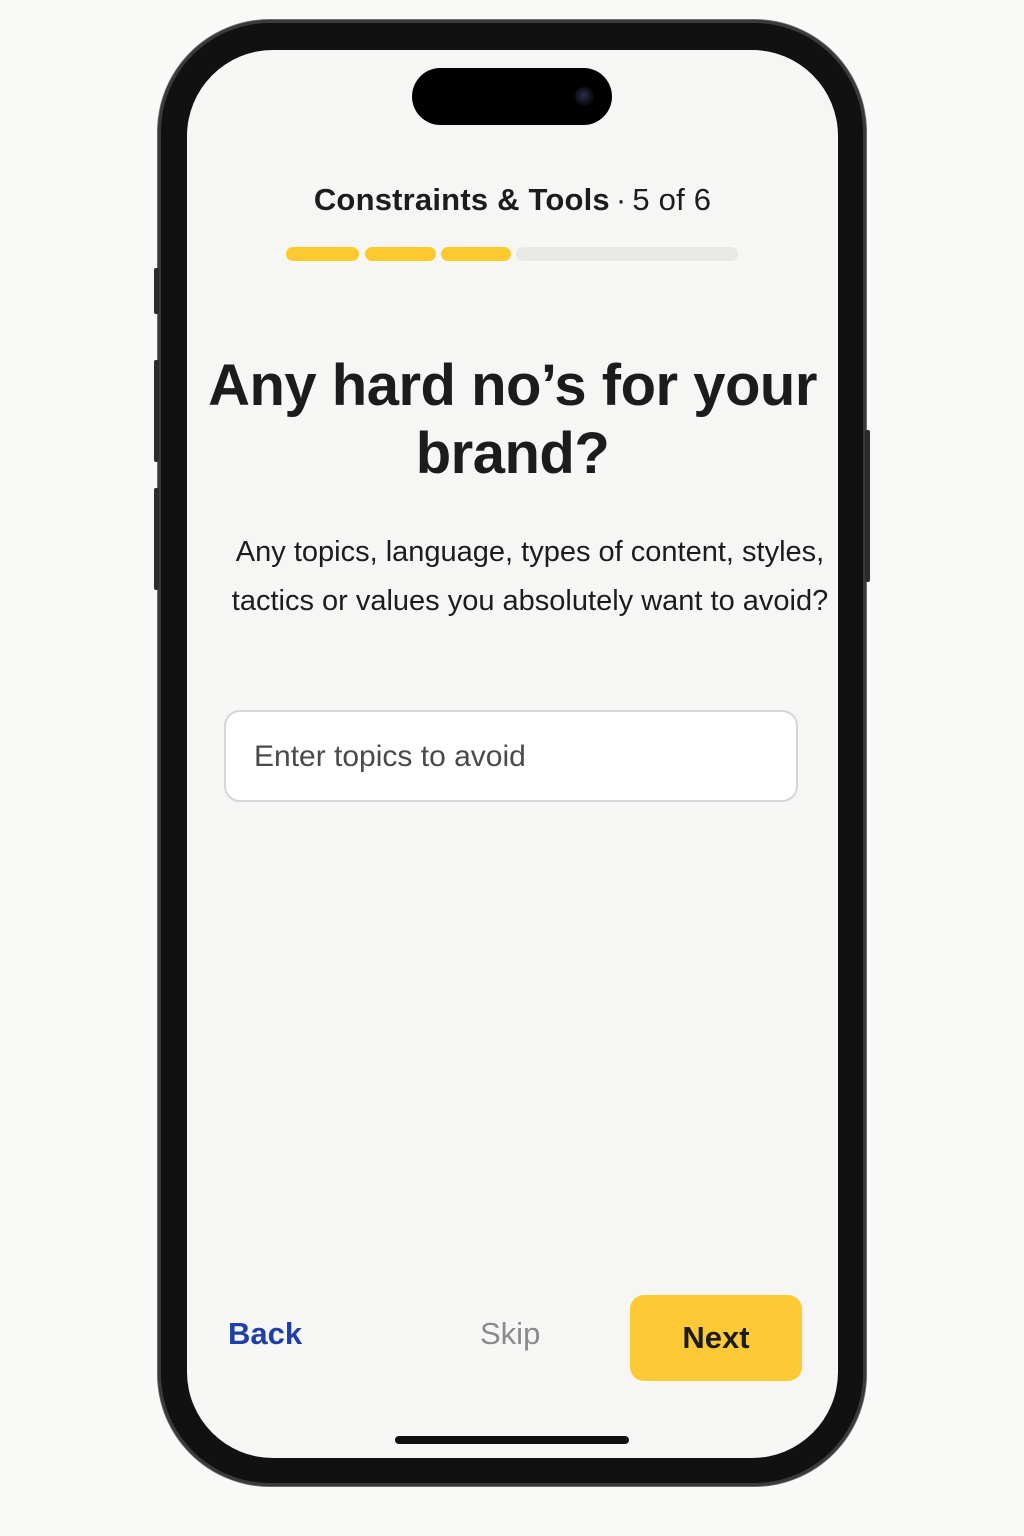 This screenshot has height=1536, width=1024. What do you see at coordinates (156, 291) in the screenshot?
I see `action-button` at bounding box center [156, 291].